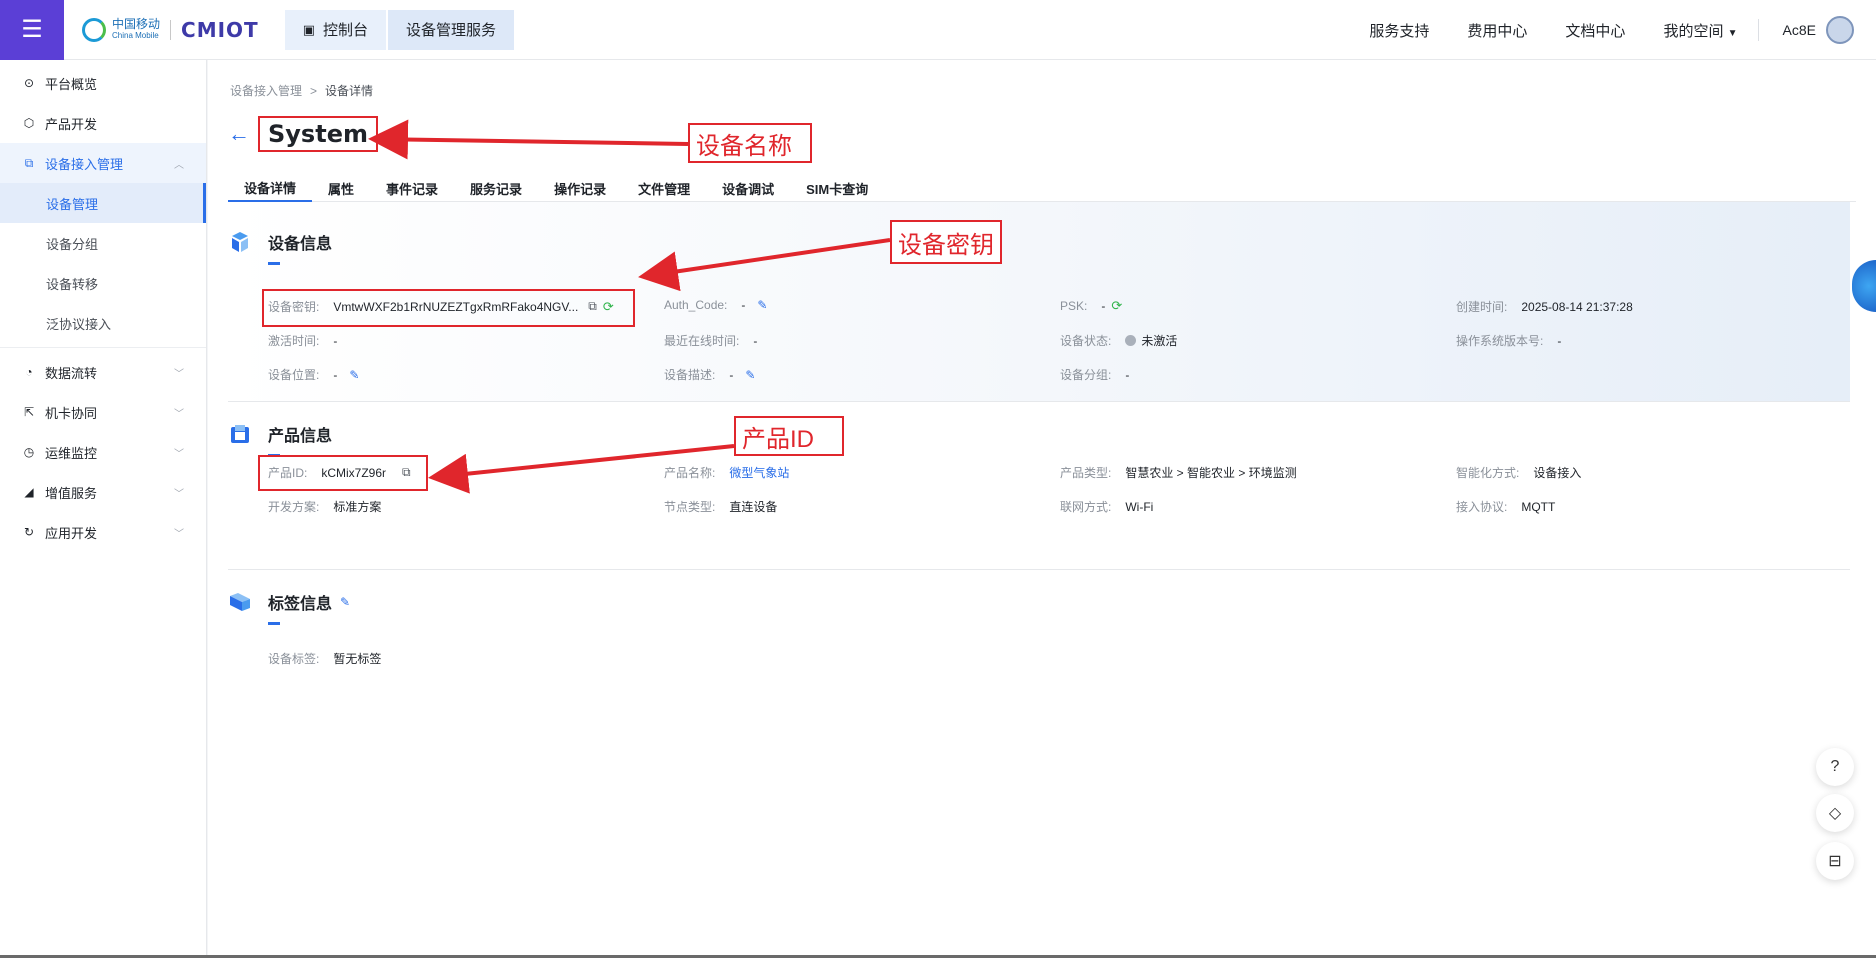 Image resolution: width=1876 pixels, height=958 pixels. Describe the element at coordinates (84, 164) in the screenshot. I see `sidebar-item-label: 设备接入管理` at that location.